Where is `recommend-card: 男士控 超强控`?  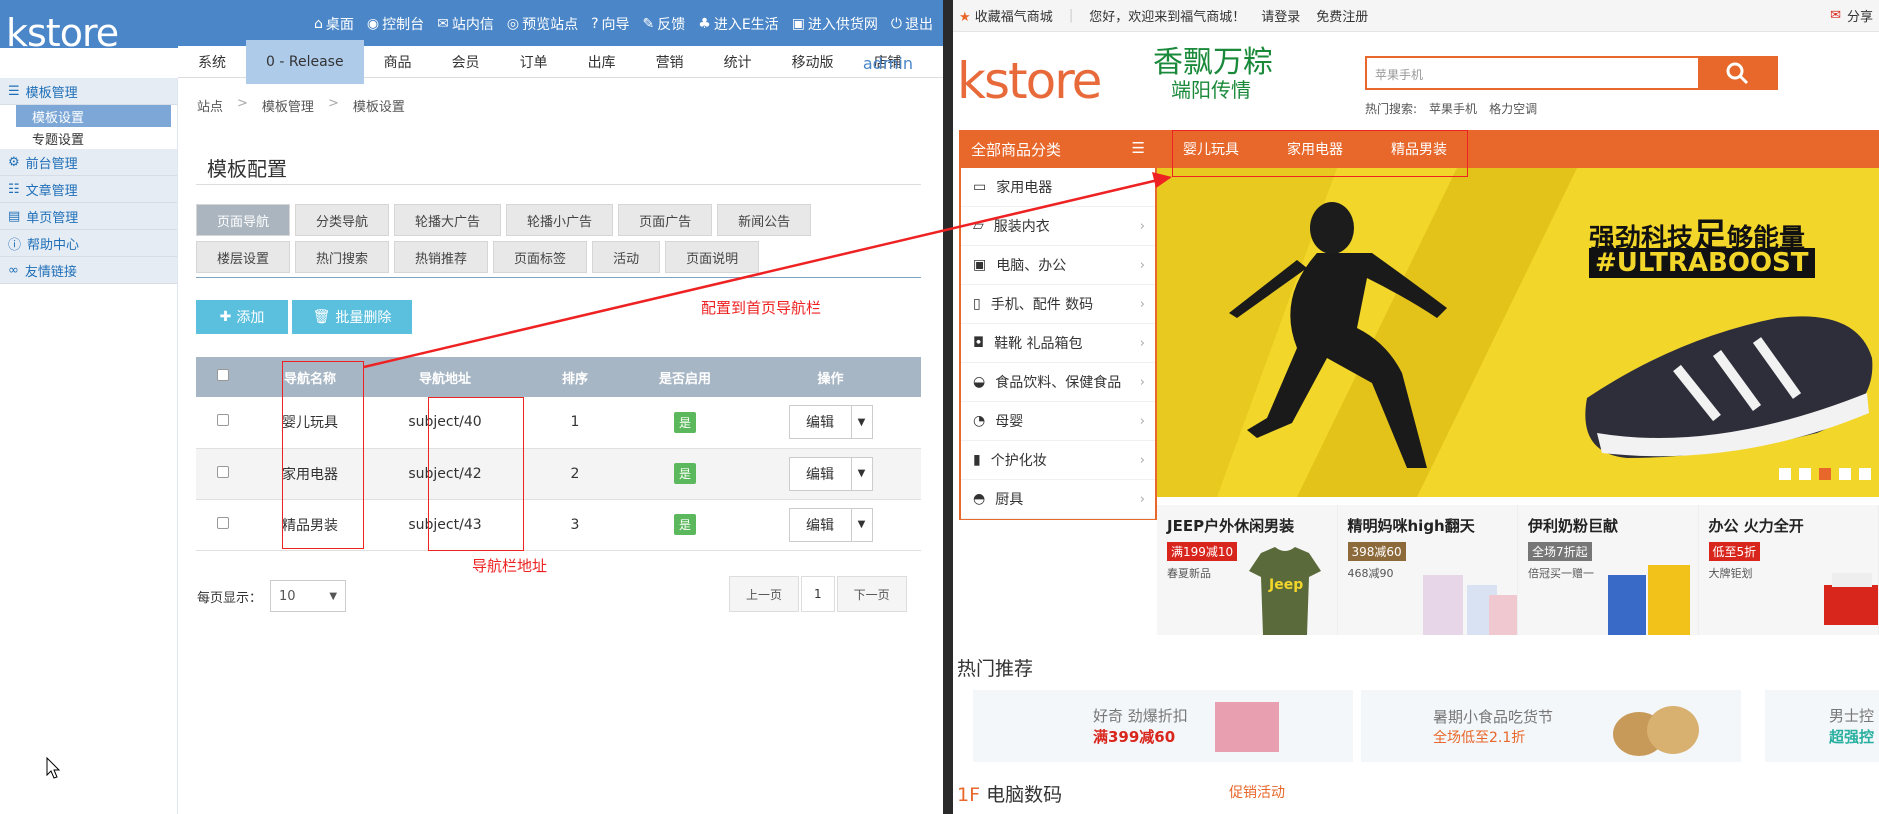
recommend-card: 男士控 超强控 is located at coordinates (1822, 726).